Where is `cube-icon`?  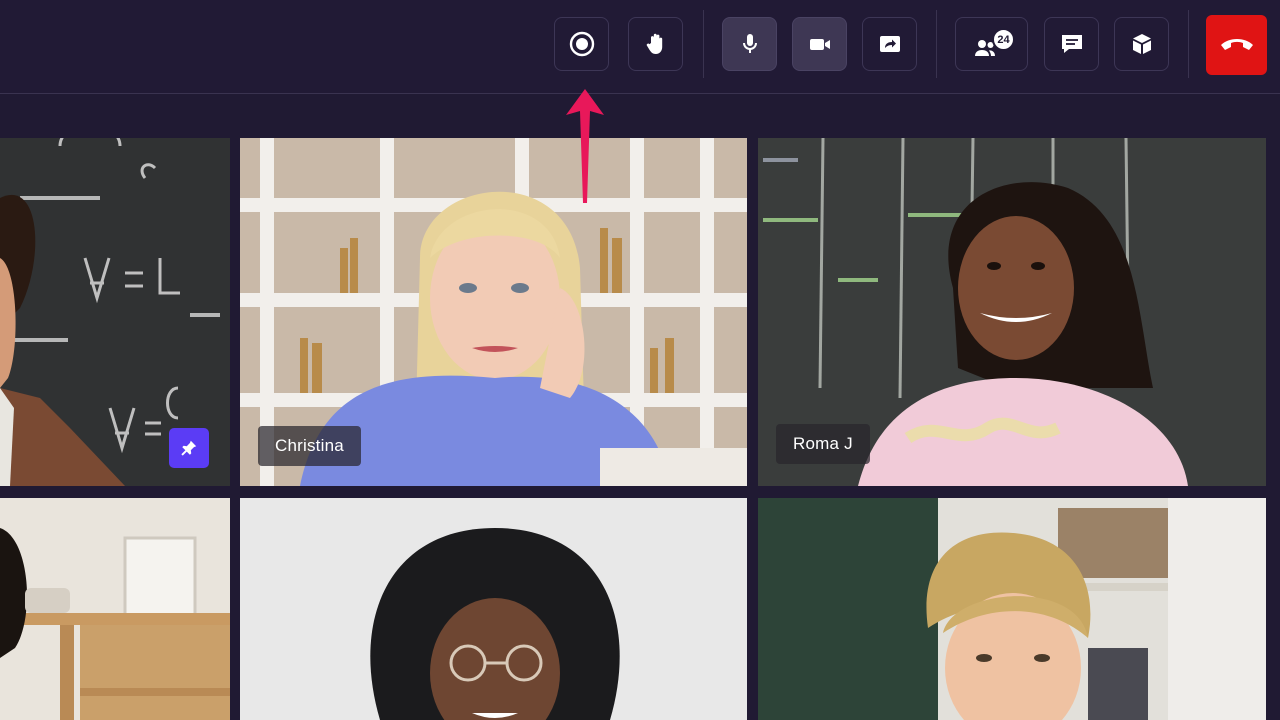 cube-icon is located at coordinates (1141, 44).